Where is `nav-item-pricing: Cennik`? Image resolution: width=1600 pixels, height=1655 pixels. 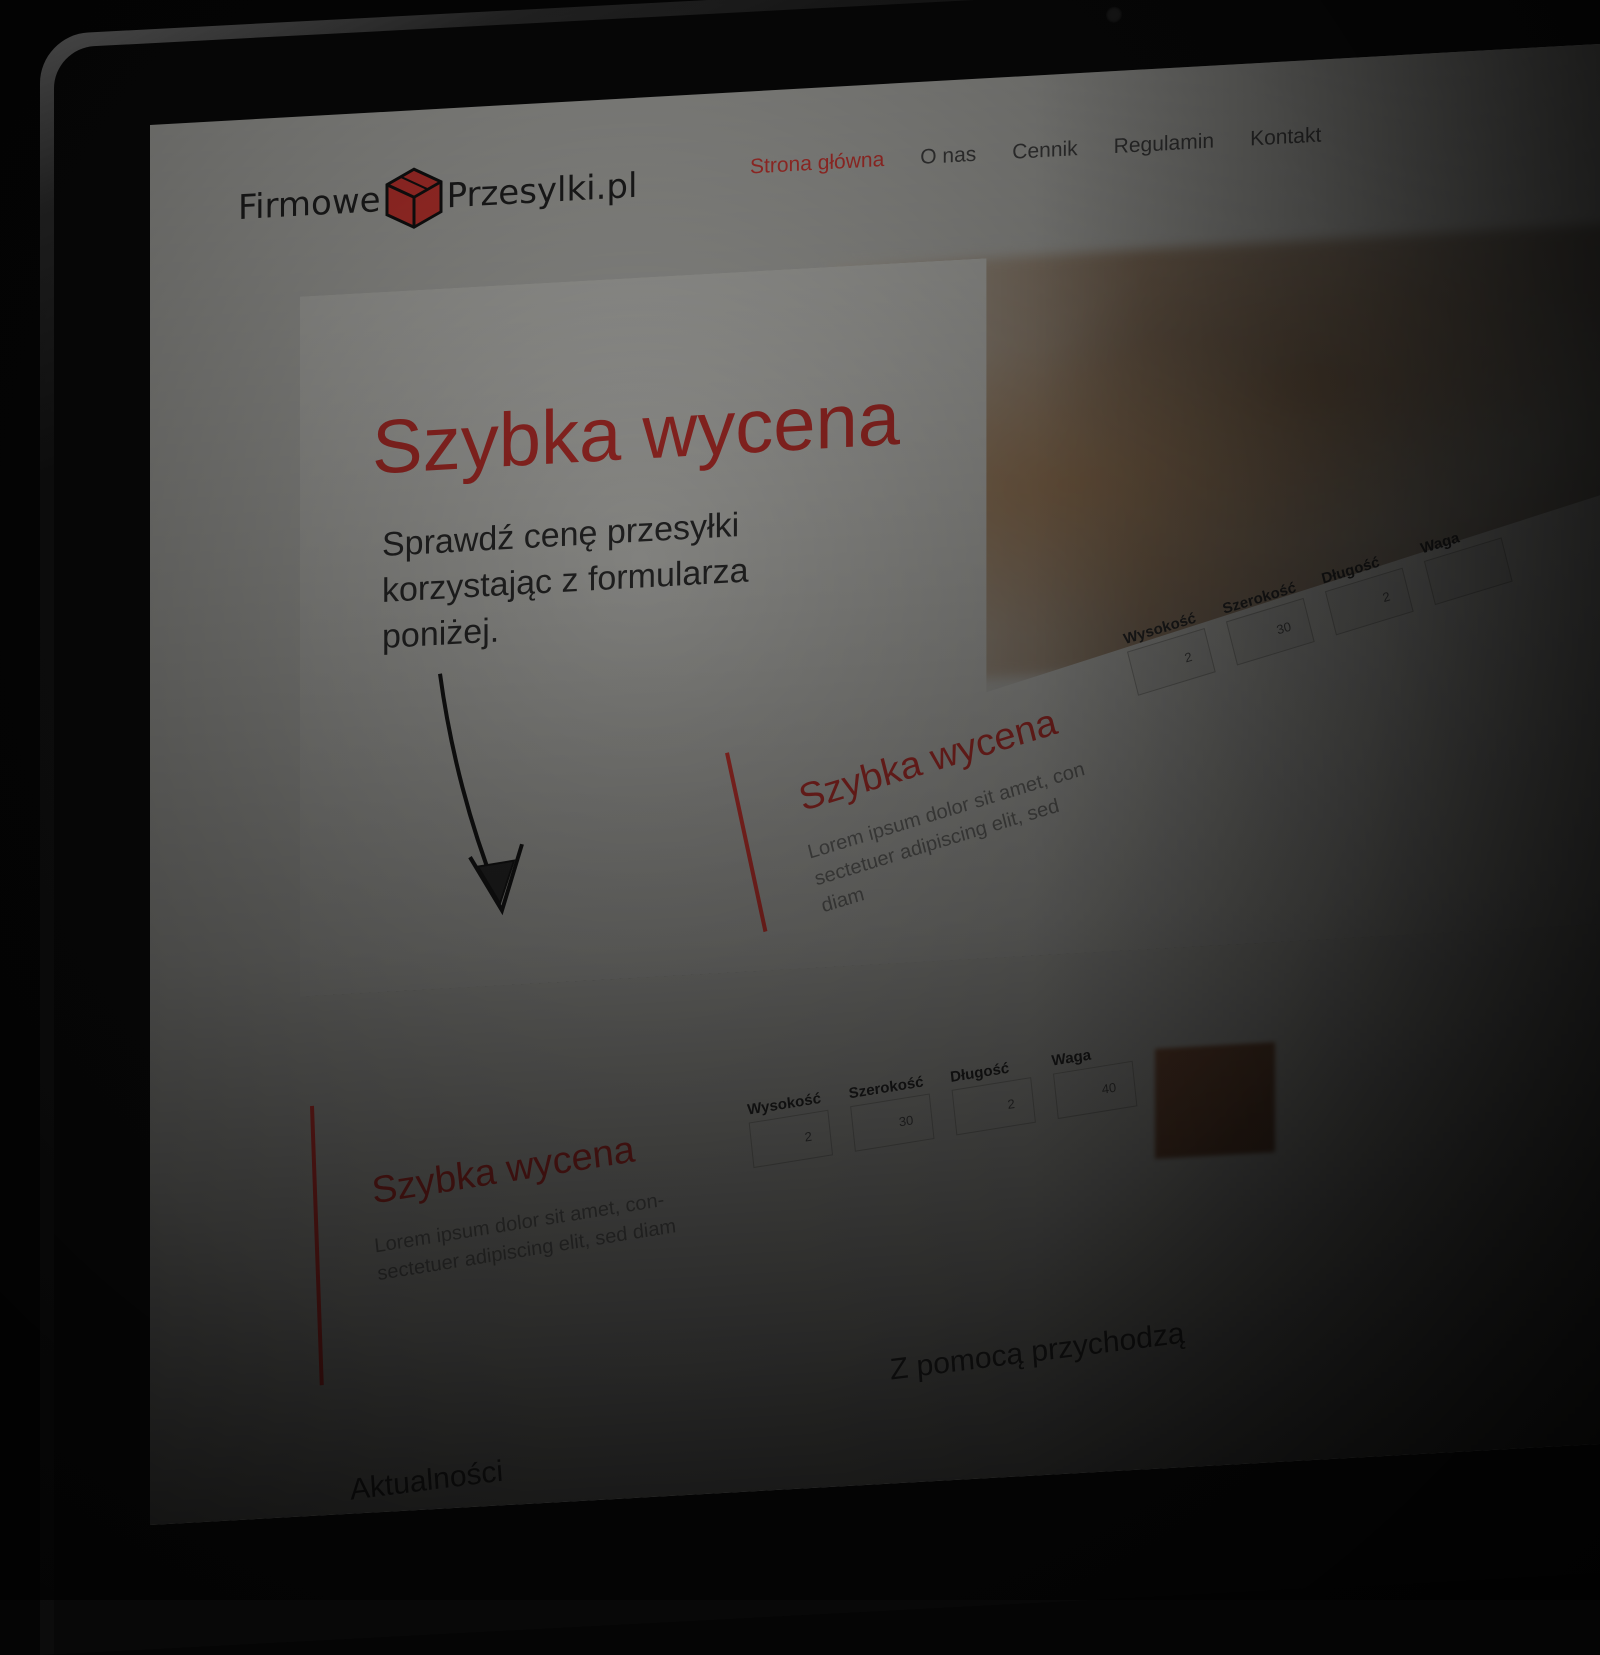
nav-item-pricing: Cennik is located at coordinates (1044, 151).